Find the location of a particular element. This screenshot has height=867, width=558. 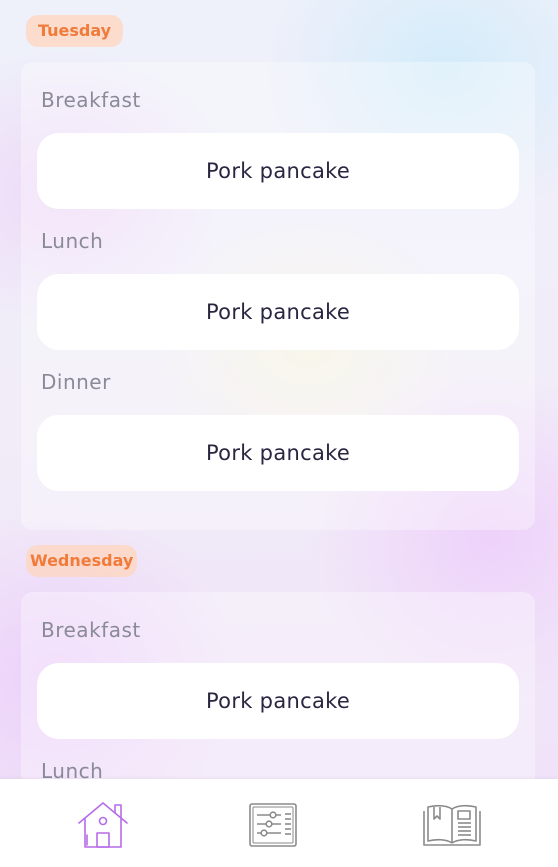

home-icon is located at coordinates (103, 825).